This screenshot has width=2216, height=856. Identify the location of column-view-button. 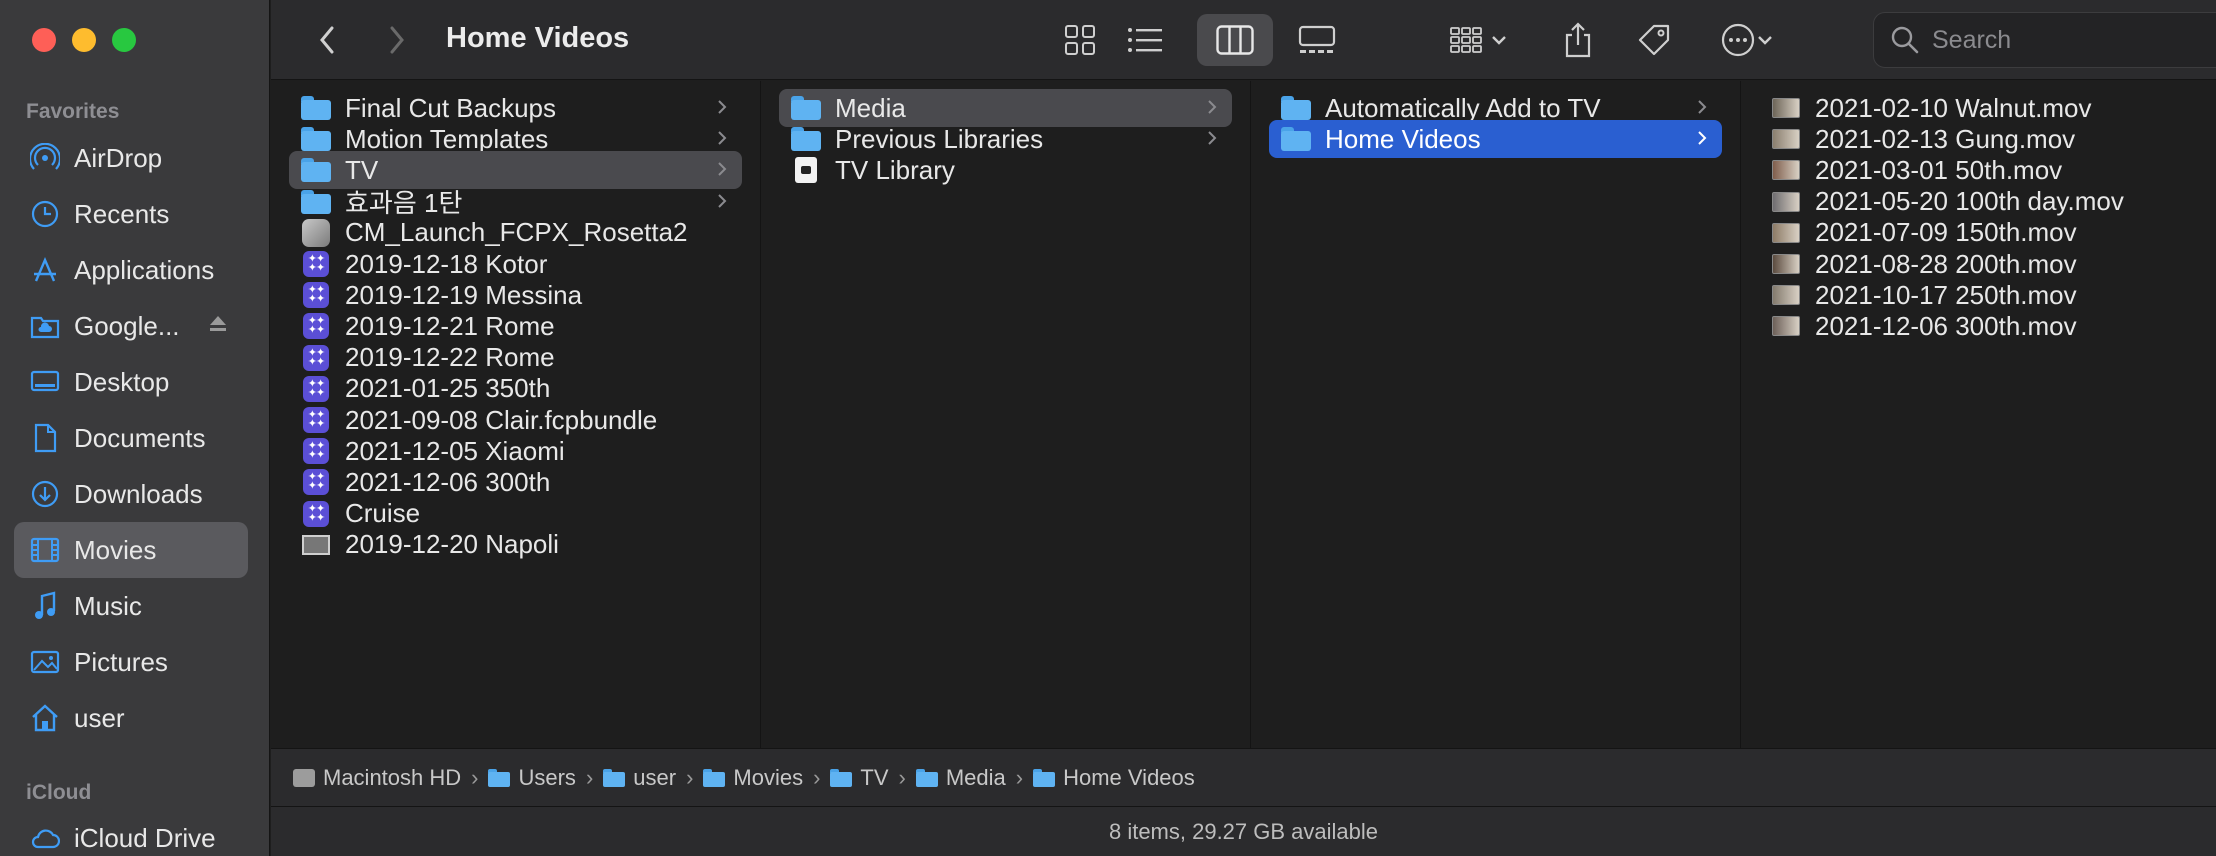
(1235, 40).